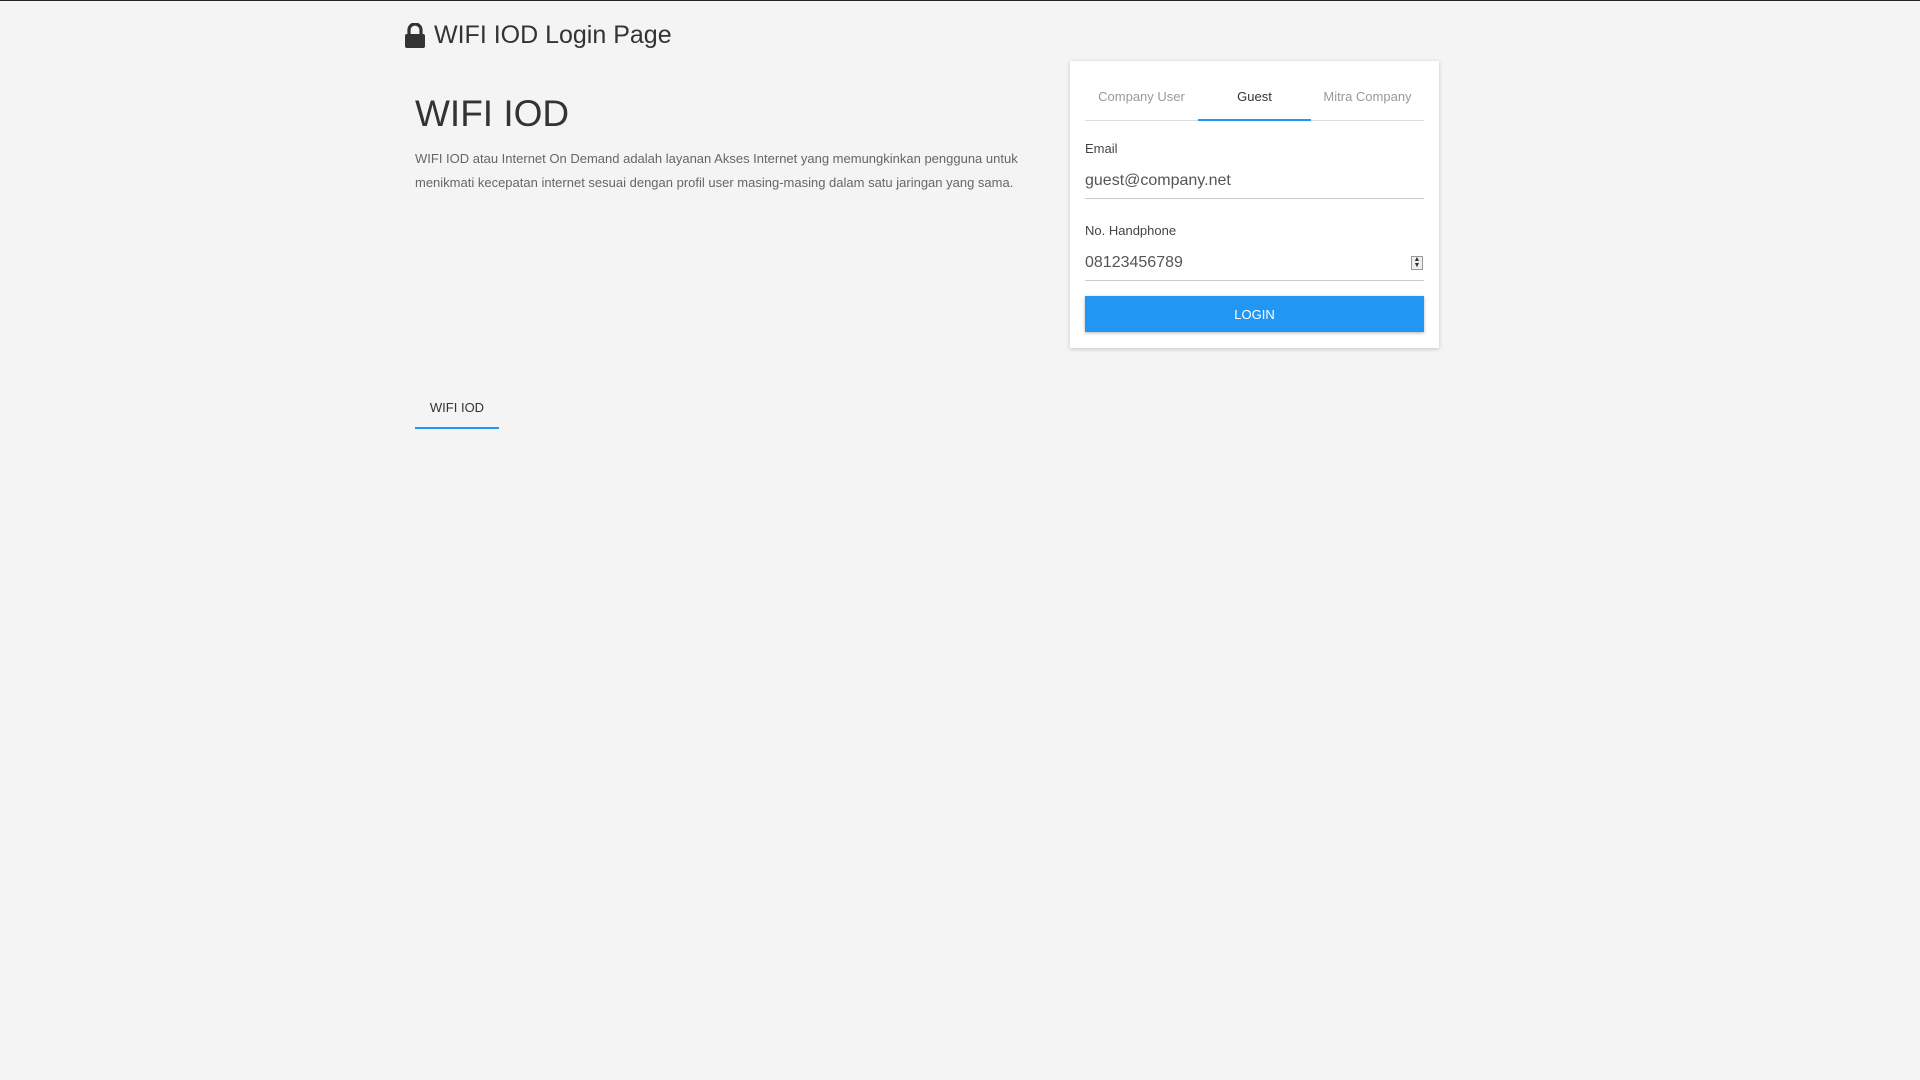 The height and width of the screenshot is (1080, 1920). I want to click on login-button: LOGIN, so click(1254, 314).